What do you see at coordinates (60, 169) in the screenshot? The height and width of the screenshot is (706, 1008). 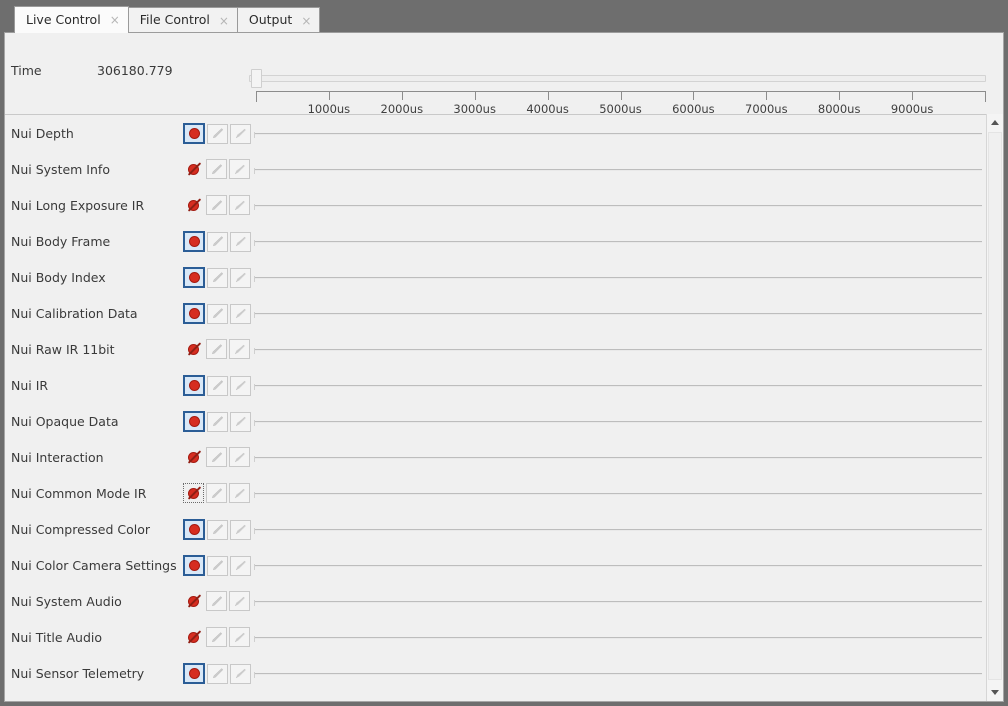 I see `track-label: Nui System Info` at bounding box center [60, 169].